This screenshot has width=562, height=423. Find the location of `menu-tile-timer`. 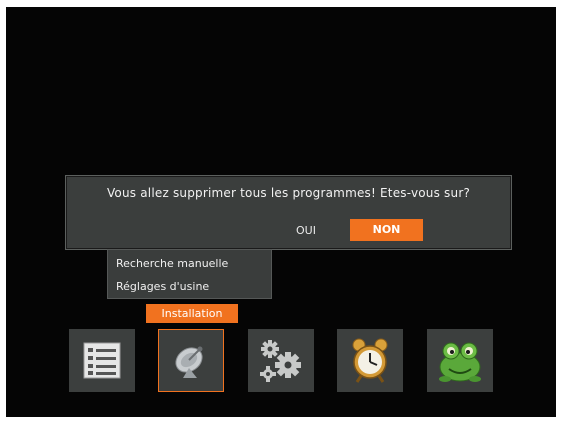

menu-tile-timer is located at coordinates (370, 360).